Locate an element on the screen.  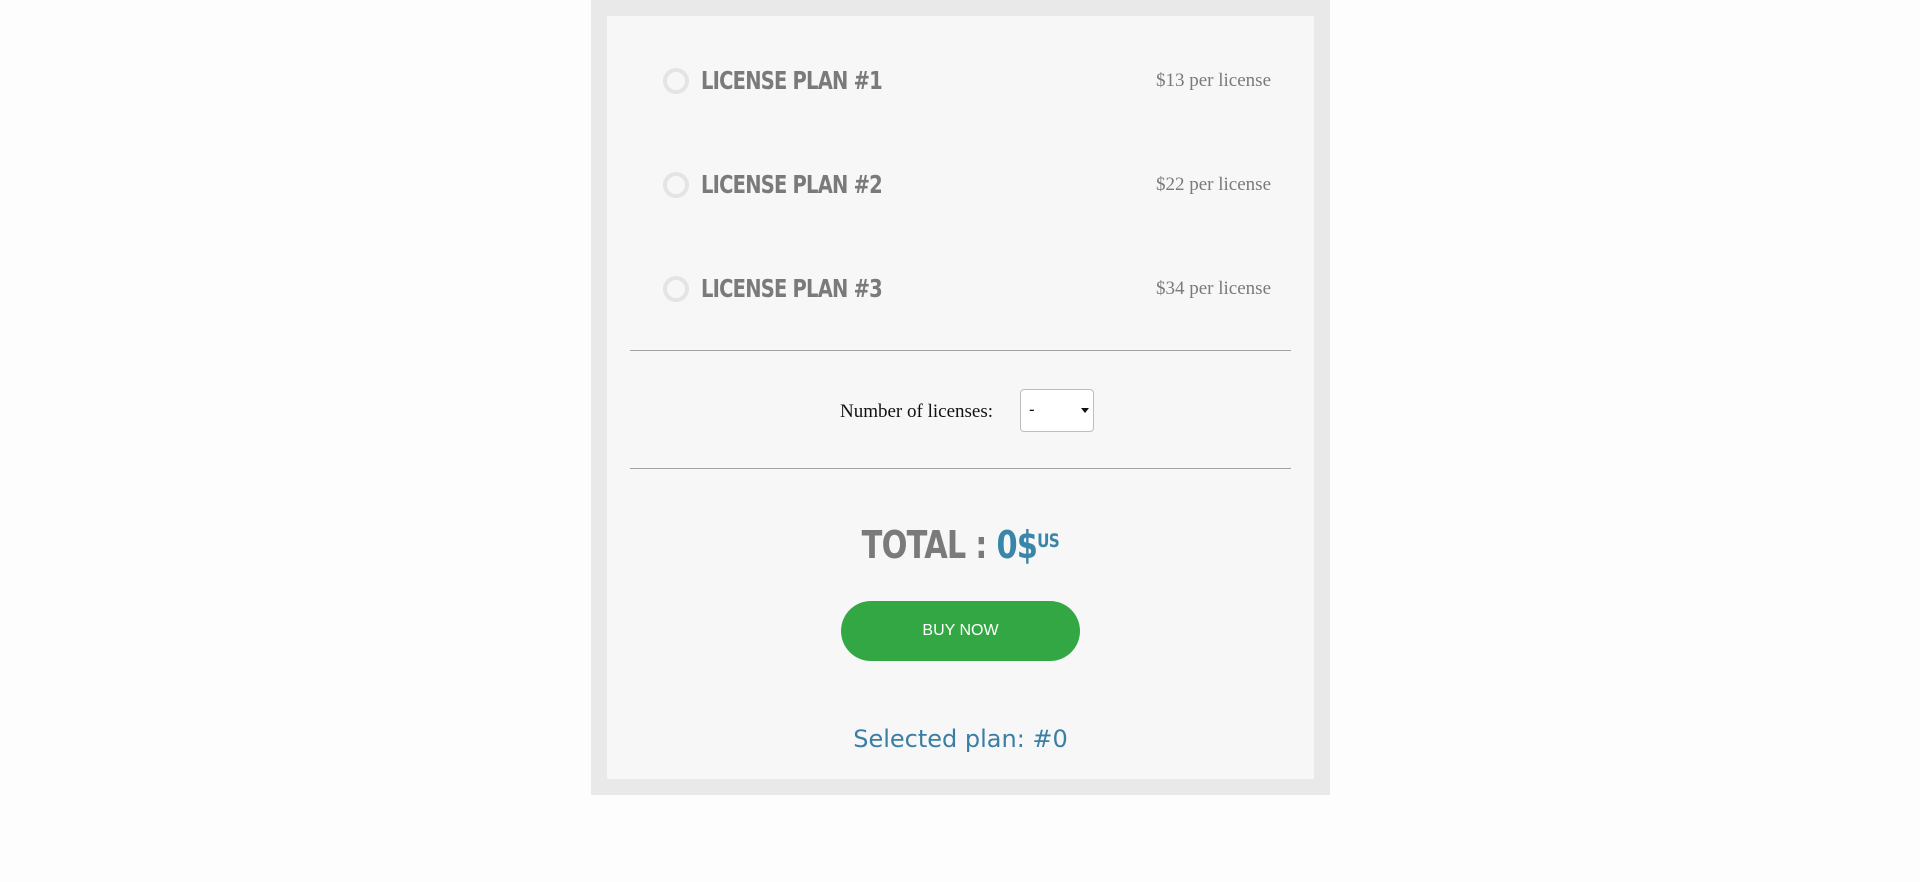
total-currency: US is located at coordinates (1048, 541).